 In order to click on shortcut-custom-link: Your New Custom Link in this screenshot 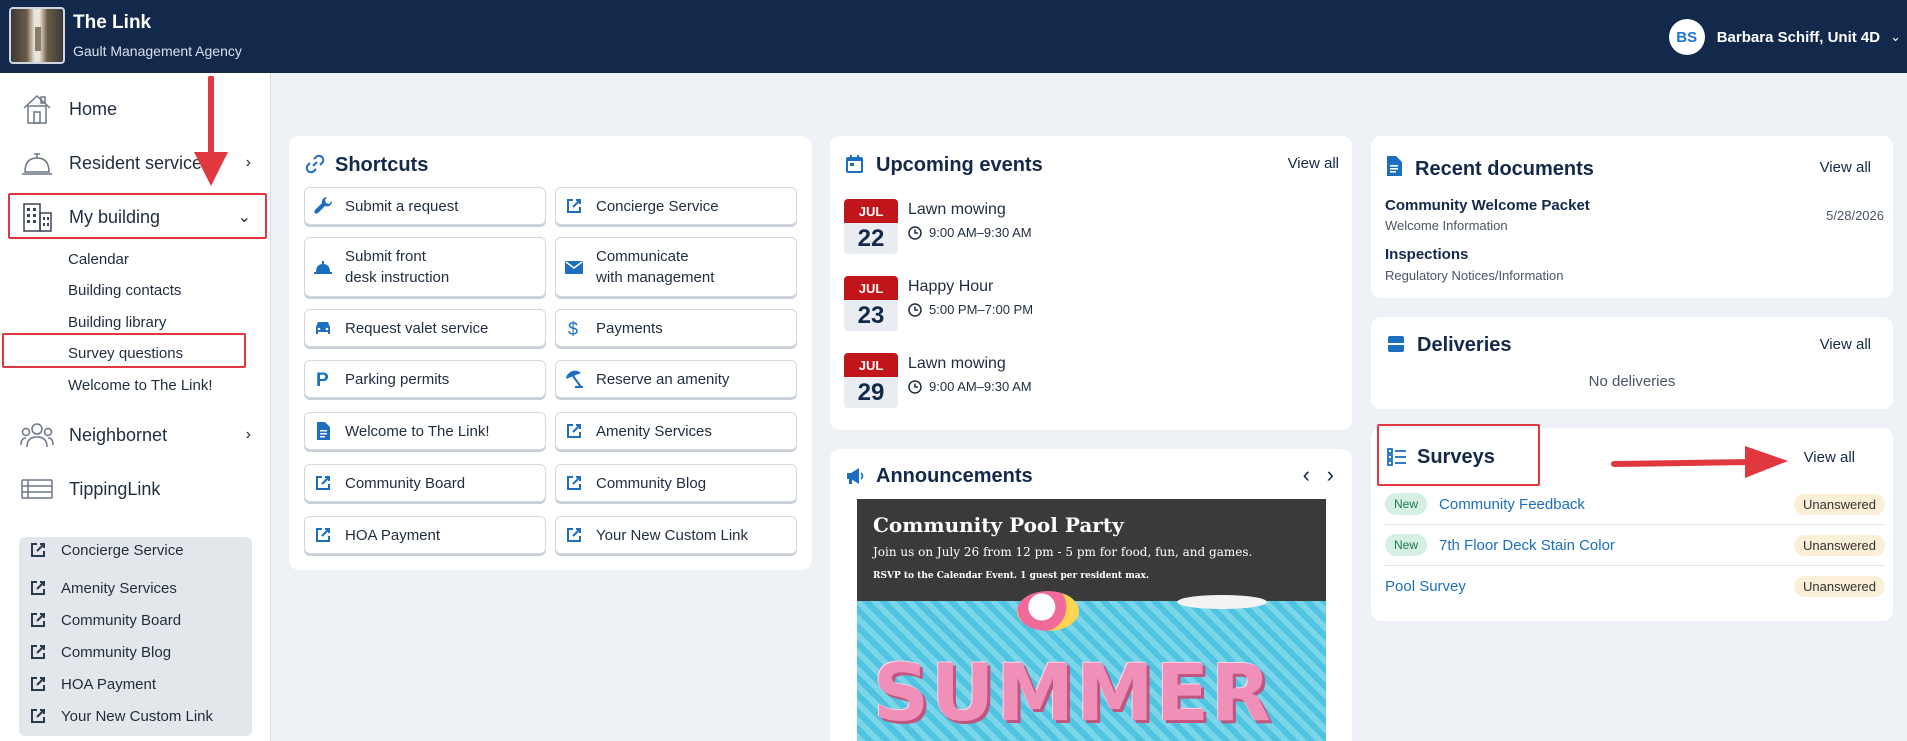, I will do `click(676, 535)`.